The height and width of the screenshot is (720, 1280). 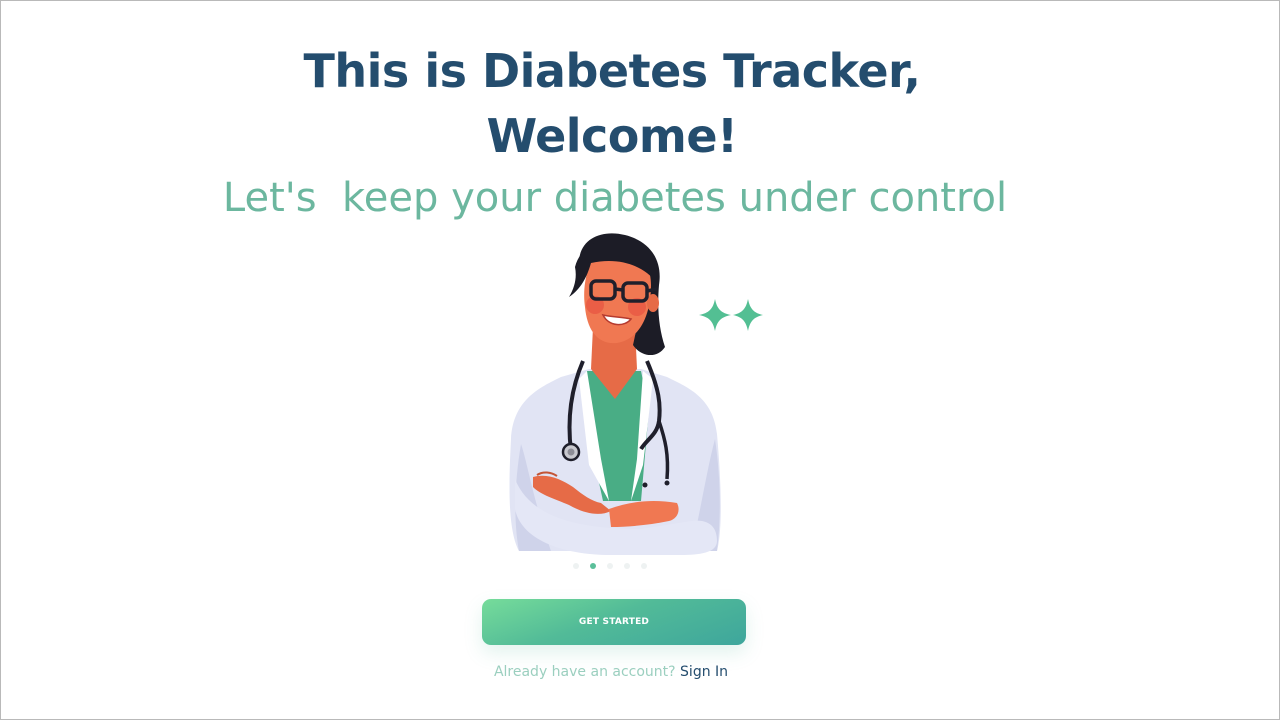 What do you see at coordinates (615, 198) in the screenshot?
I see `page-subtitle: Let's keep your diabetes under control` at bounding box center [615, 198].